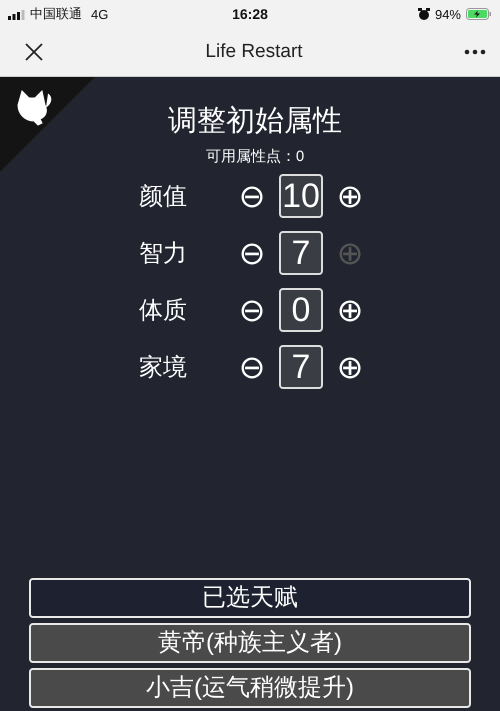  I want to click on more-button, so click(475, 52).